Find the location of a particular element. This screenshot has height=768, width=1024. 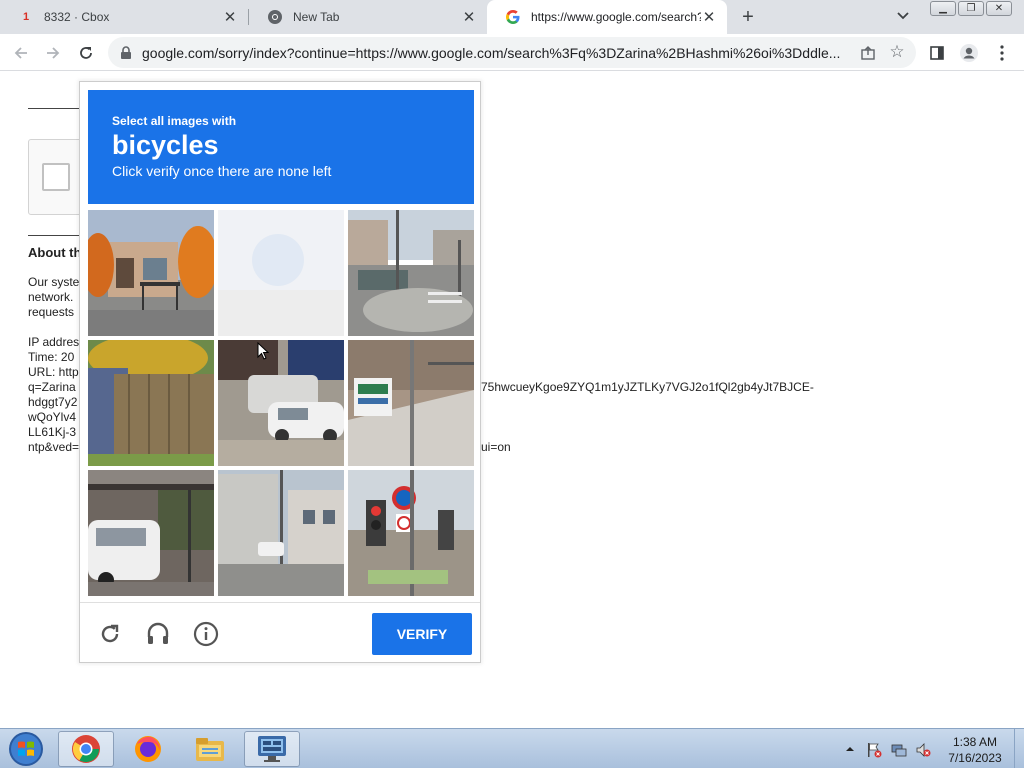

taskbar-chrome is located at coordinates (86, 749).